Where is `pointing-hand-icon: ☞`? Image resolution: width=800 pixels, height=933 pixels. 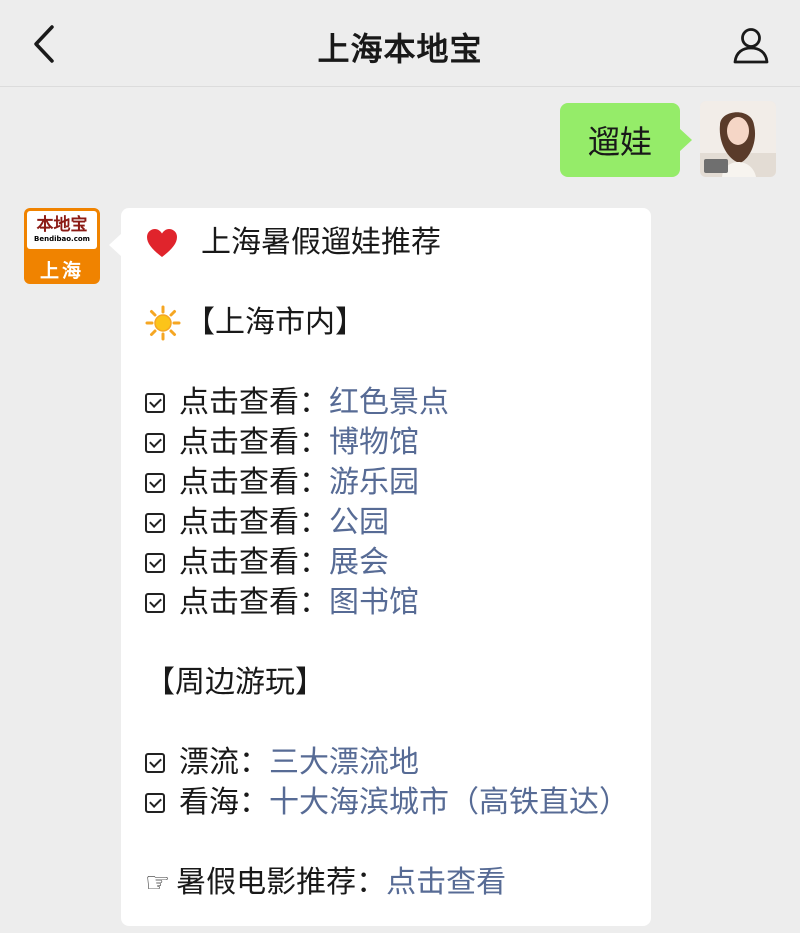
pointing-hand-icon: ☞ is located at coordinates (158, 882).